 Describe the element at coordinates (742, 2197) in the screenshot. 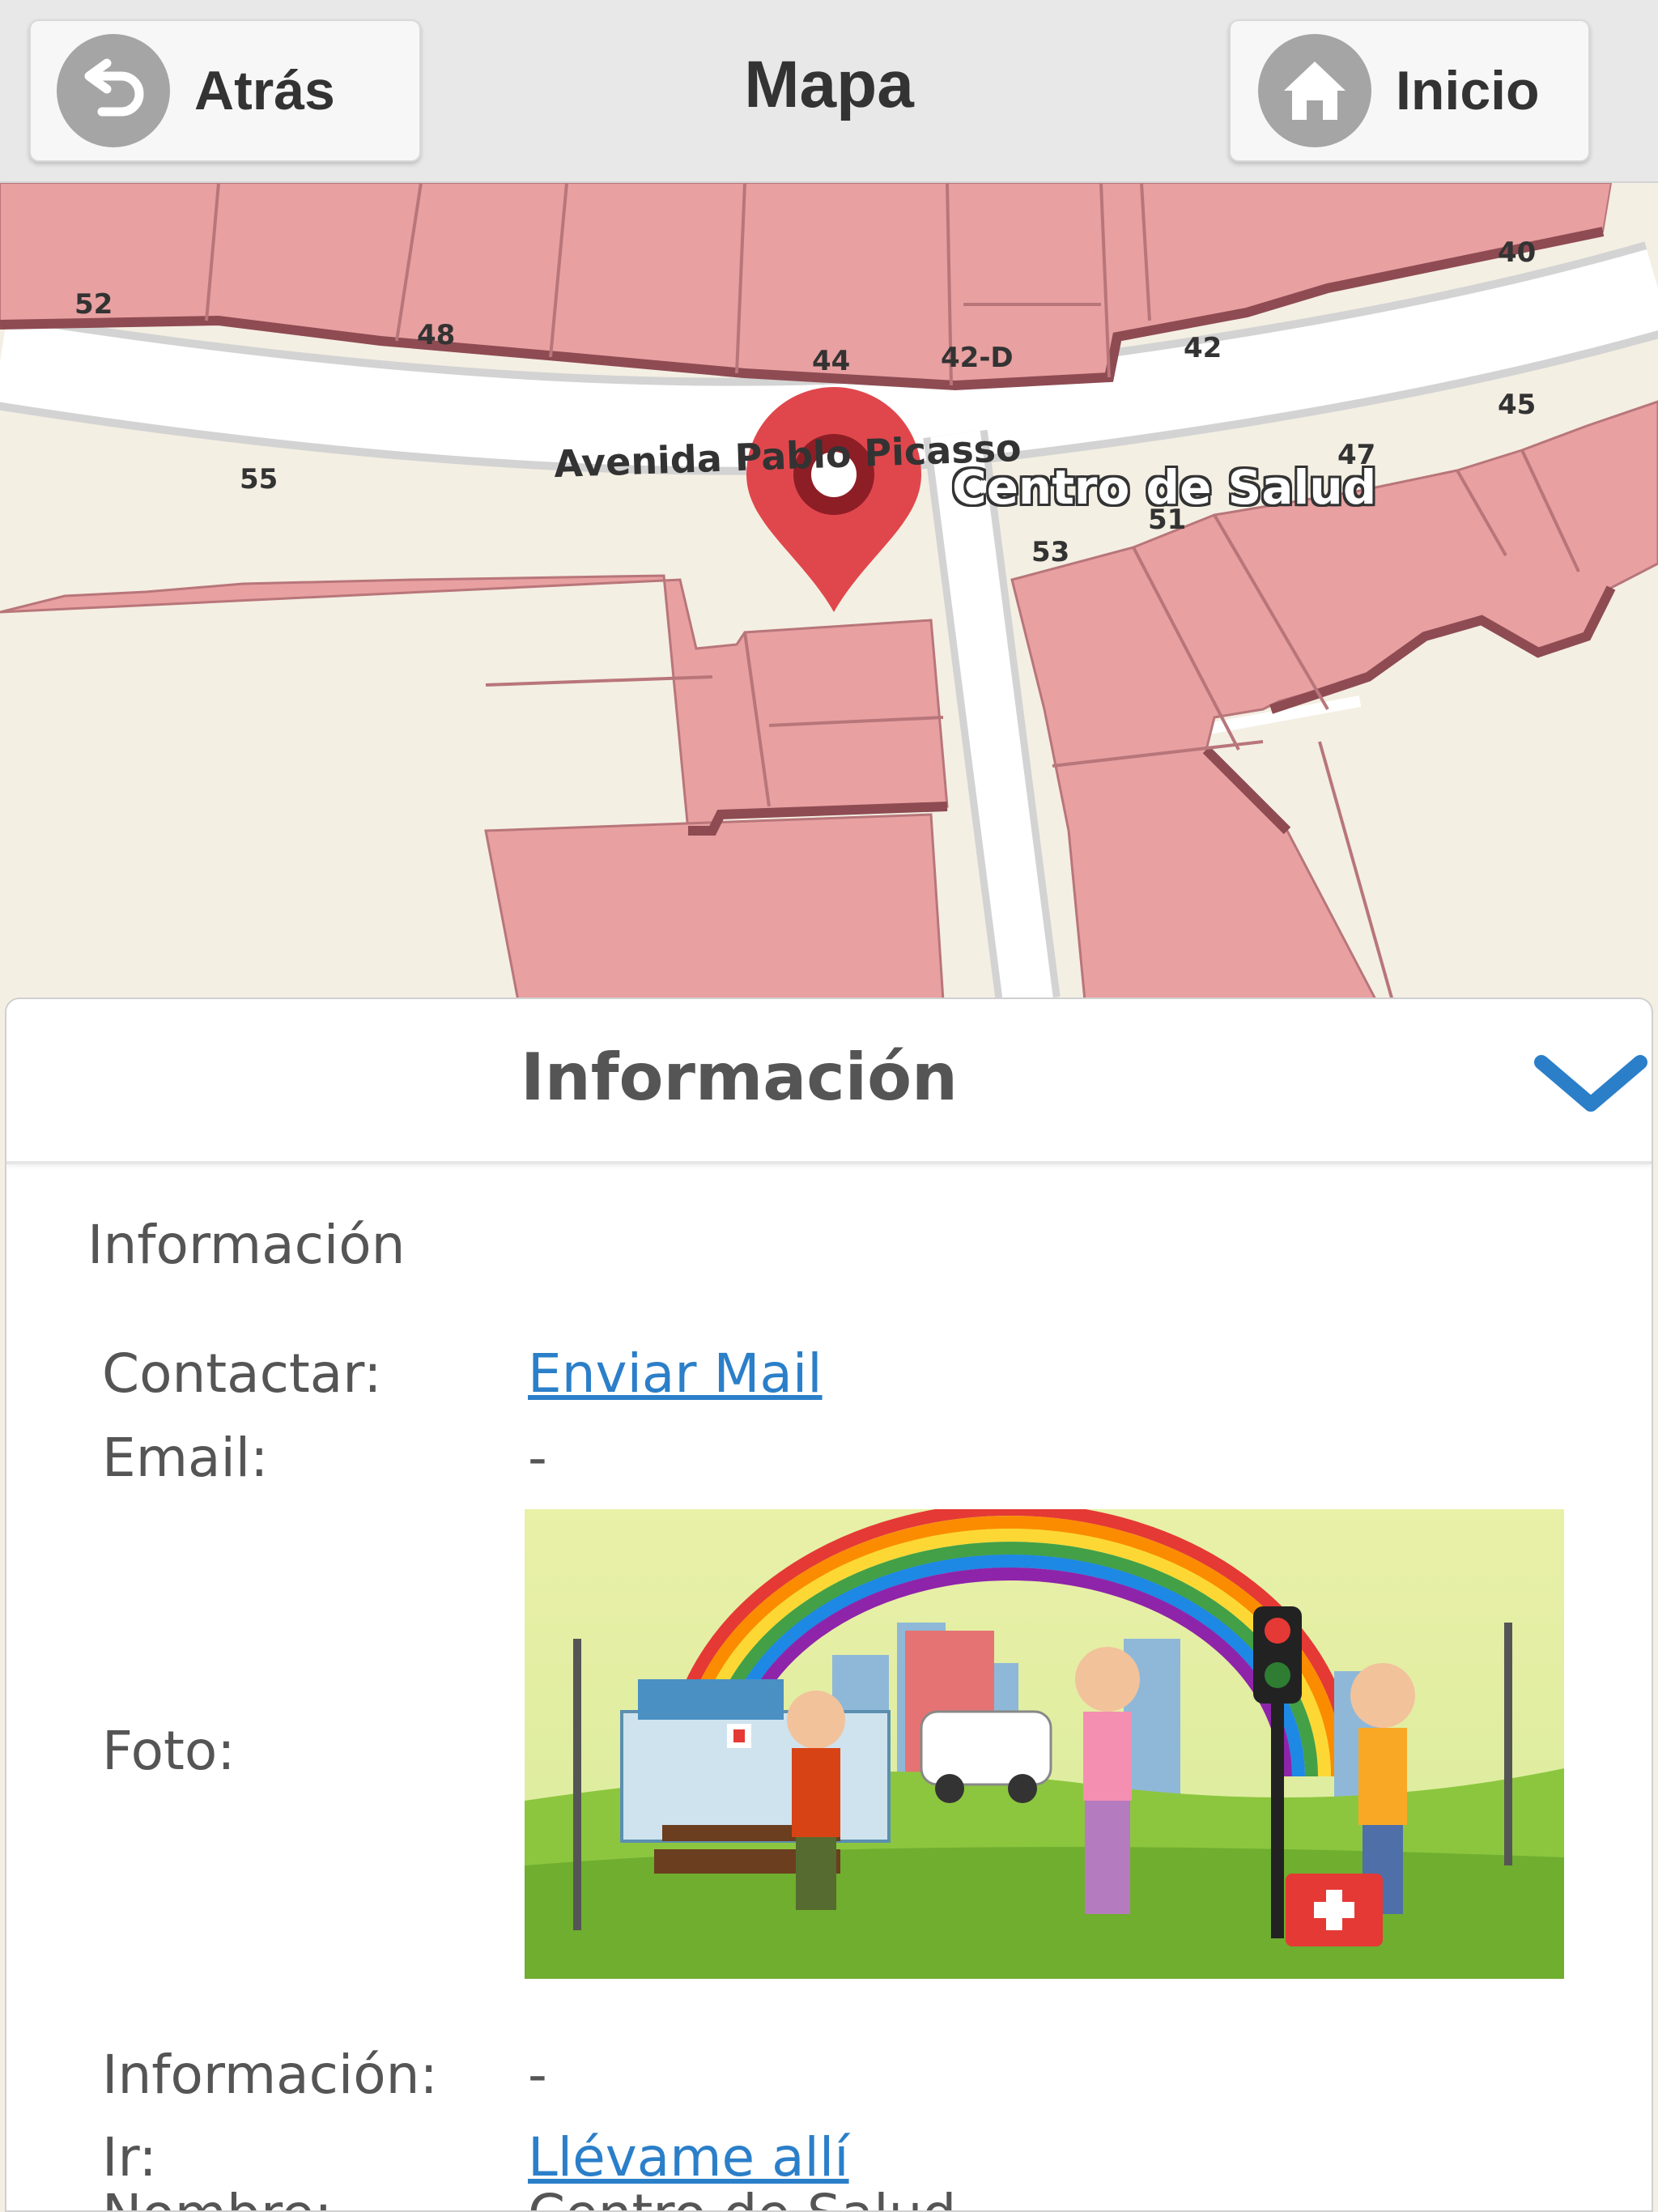

I see `name-value: Centro de Salud` at that location.